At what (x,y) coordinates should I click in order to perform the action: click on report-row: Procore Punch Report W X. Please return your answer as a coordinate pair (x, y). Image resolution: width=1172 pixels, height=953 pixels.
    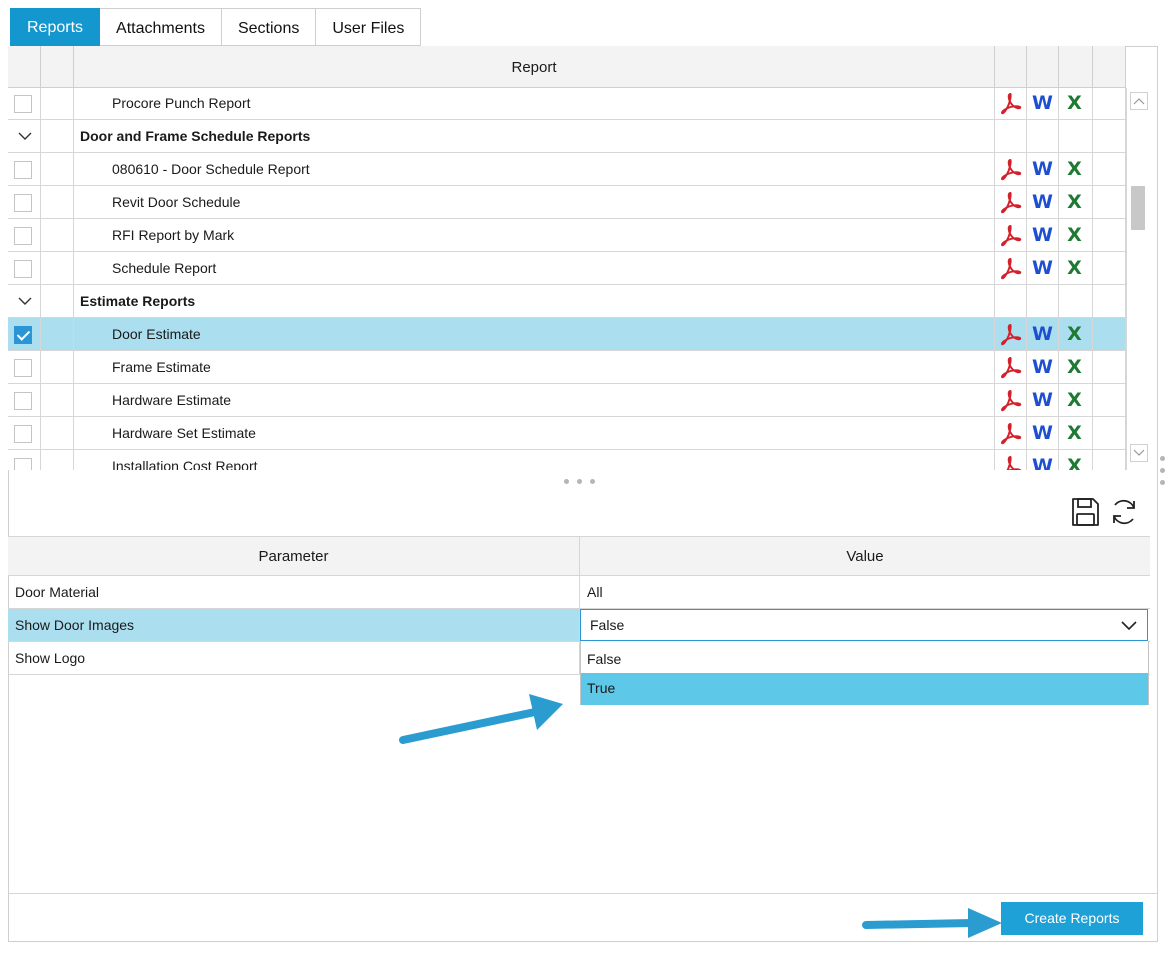
    Looking at the image, I should click on (567, 104).